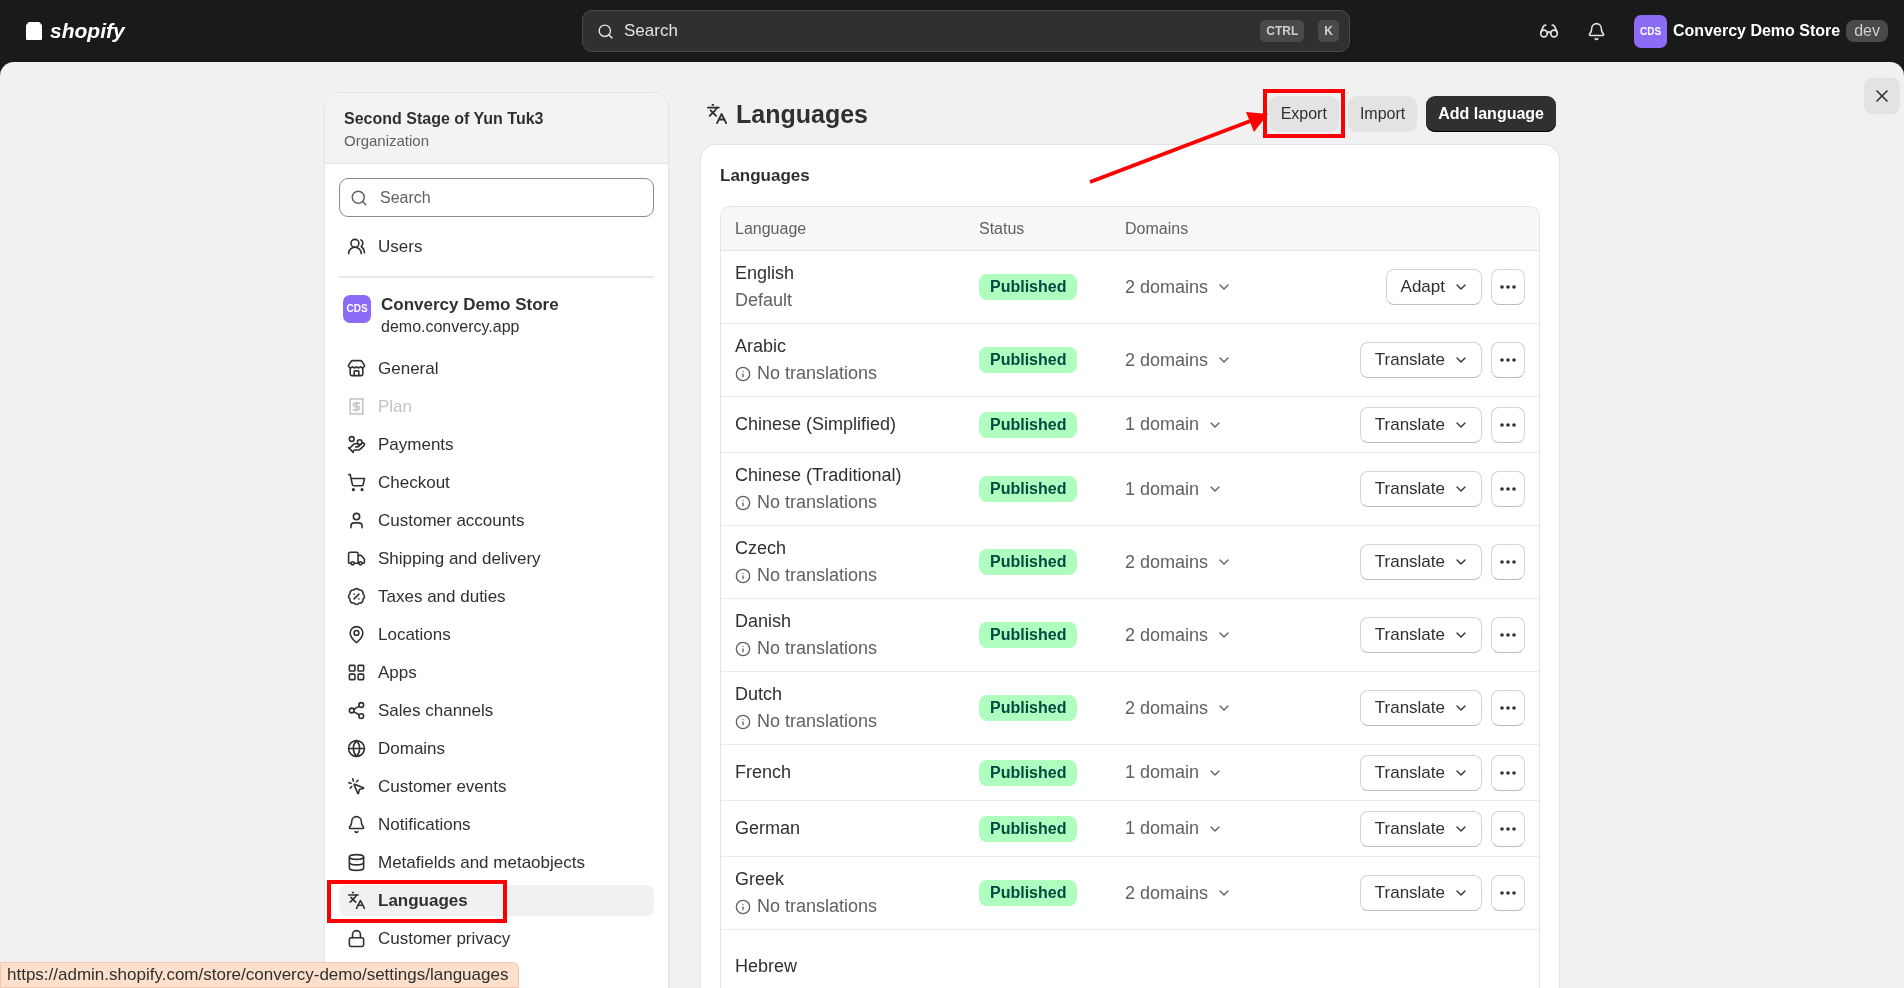 Image resolution: width=1904 pixels, height=988 pixels. What do you see at coordinates (496, 900) in the screenshot?
I see `sidebar-item: Languages` at bounding box center [496, 900].